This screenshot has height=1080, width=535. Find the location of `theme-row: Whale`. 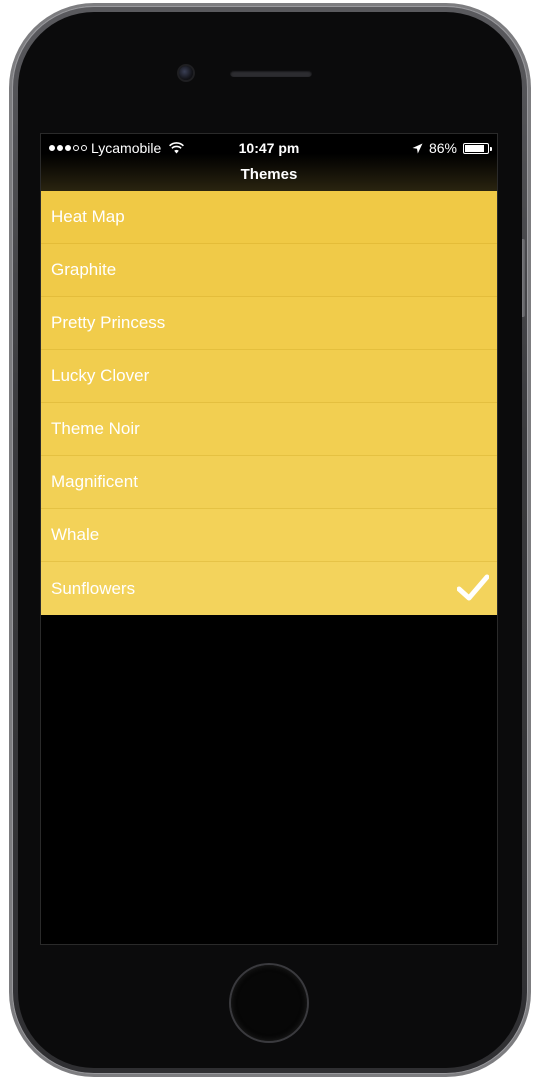

theme-row: Whale is located at coordinates (269, 535).